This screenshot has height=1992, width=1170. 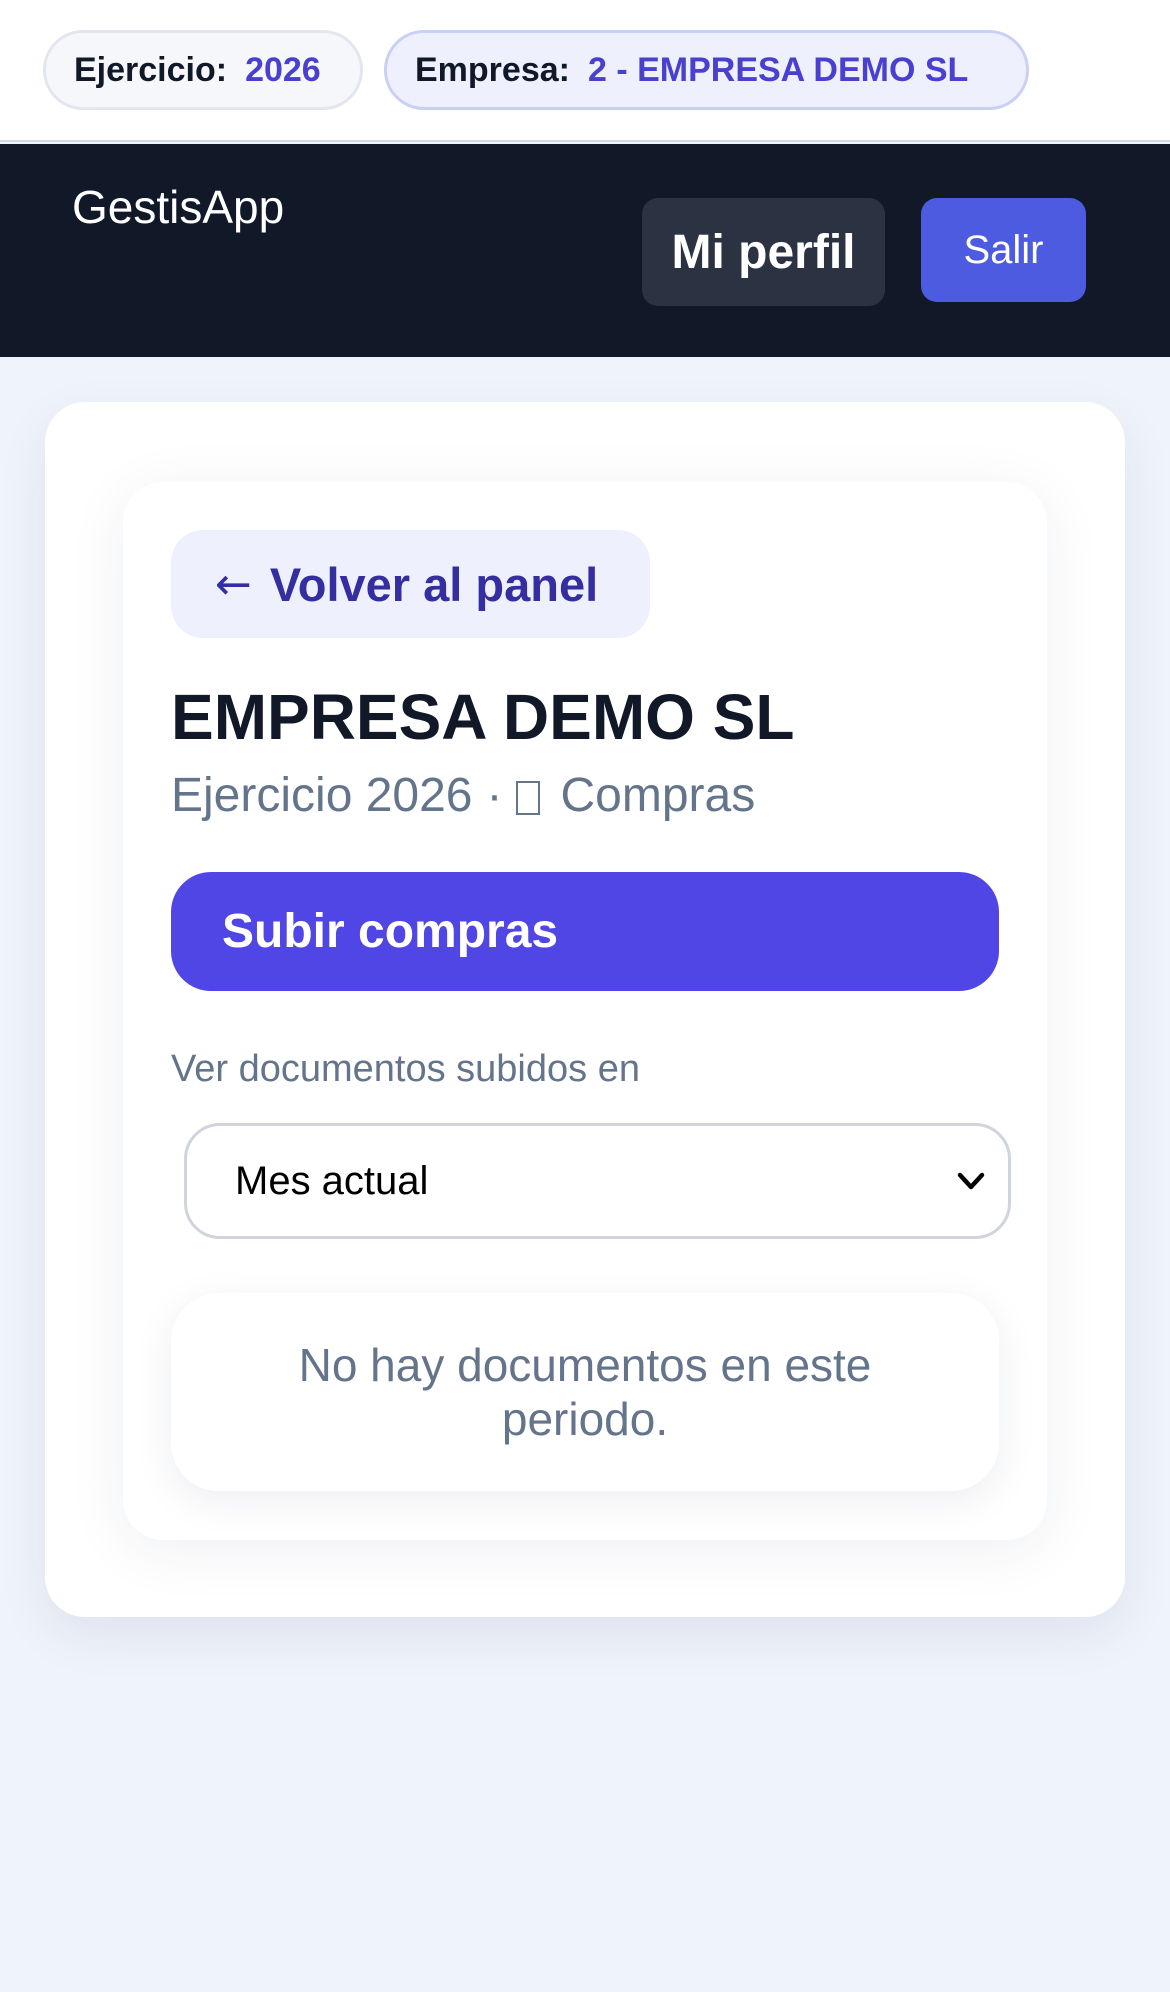 I want to click on missing-glyph-icon, so click(x=528, y=797).